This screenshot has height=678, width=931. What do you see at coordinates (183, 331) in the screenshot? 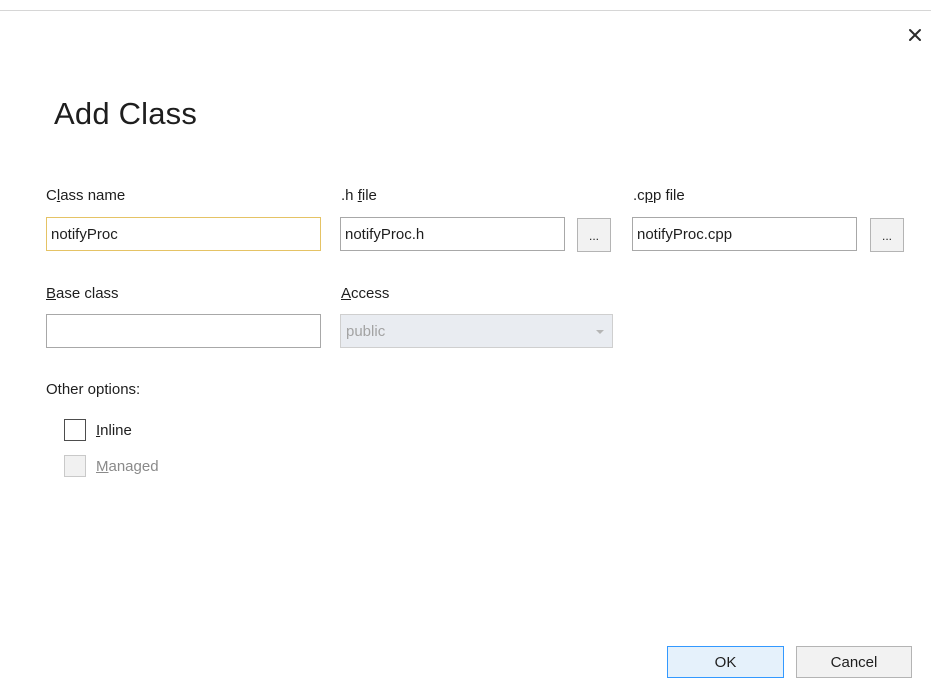
I see `base-class-input` at bounding box center [183, 331].